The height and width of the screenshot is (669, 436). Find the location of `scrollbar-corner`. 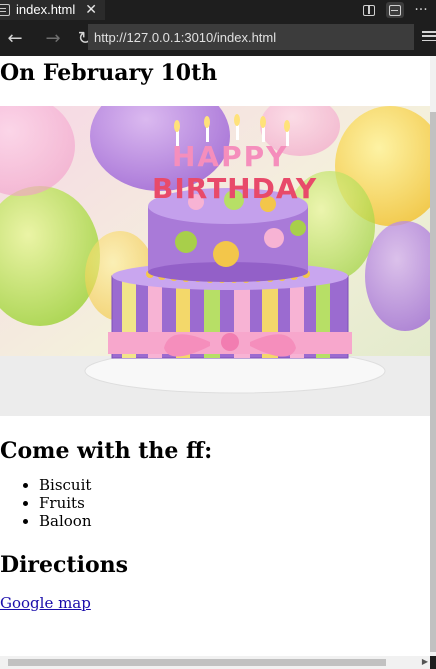

scrollbar-corner is located at coordinates (433, 662).